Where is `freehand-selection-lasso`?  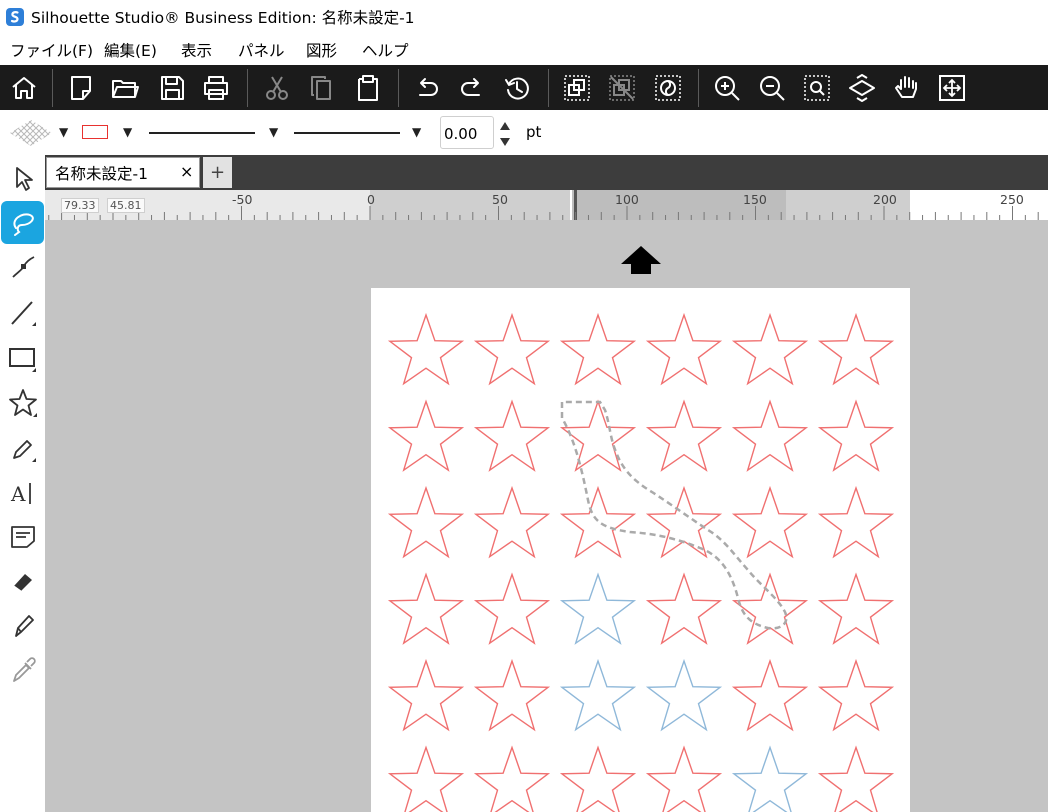
freehand-selection-lasso is located at coordinates (674, 515).